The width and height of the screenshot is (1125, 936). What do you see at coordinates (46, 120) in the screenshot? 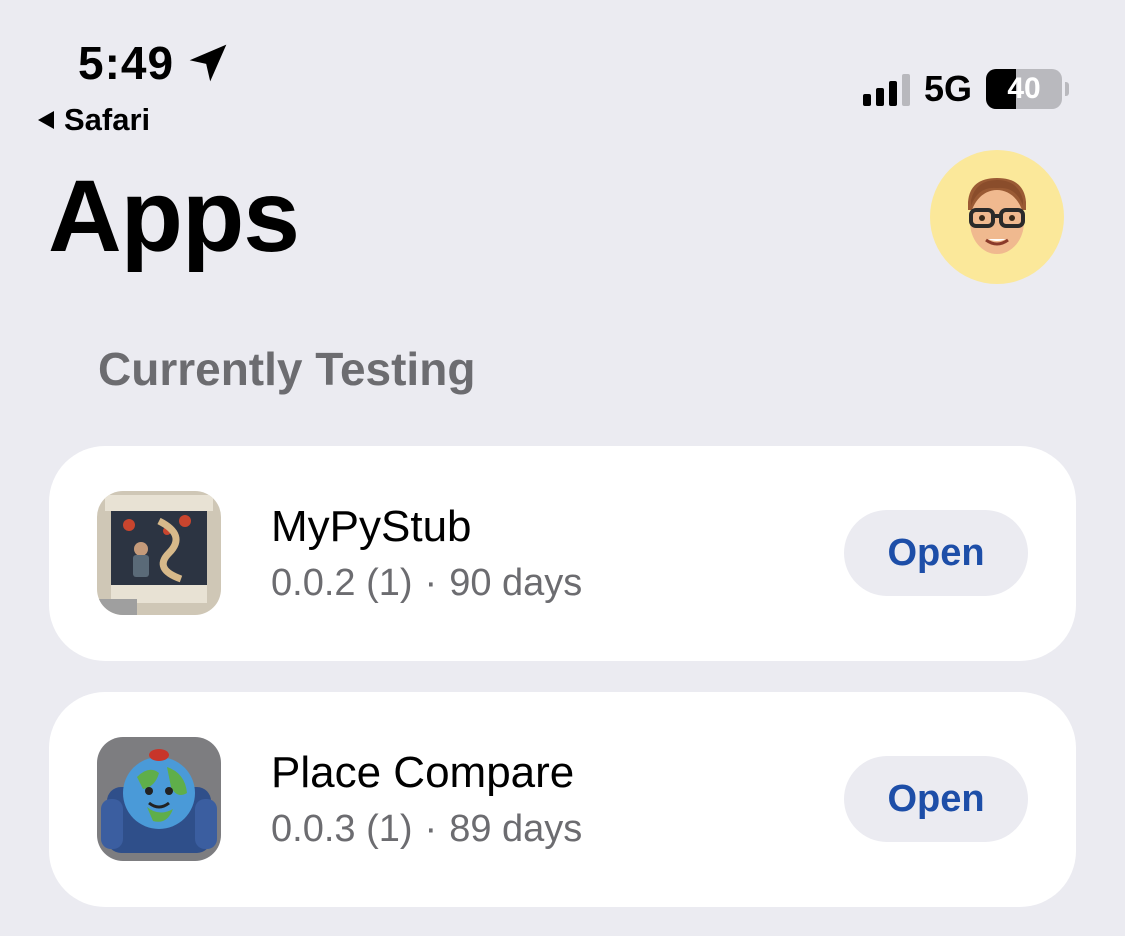
I see `back-triangle-icon` at bounding box center [46, 120].